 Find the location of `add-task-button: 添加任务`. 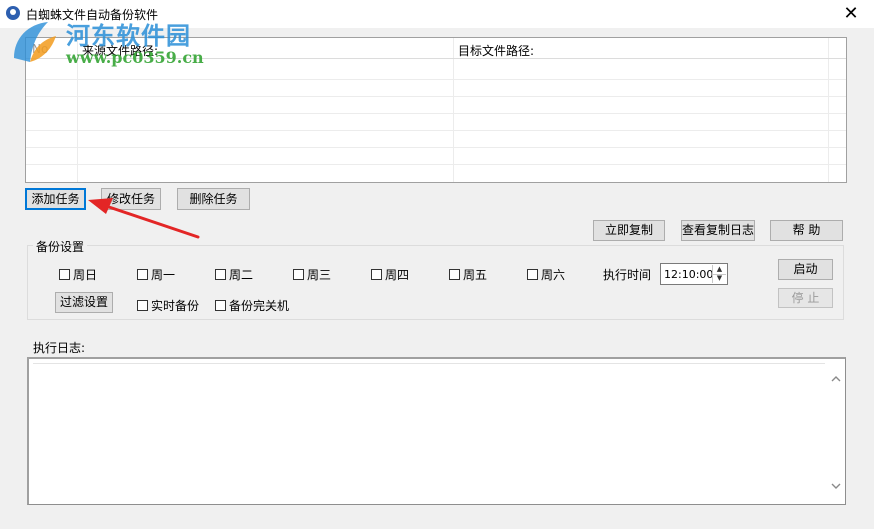

add-task-button: 添加任务 is located at coordinates (55, 199).